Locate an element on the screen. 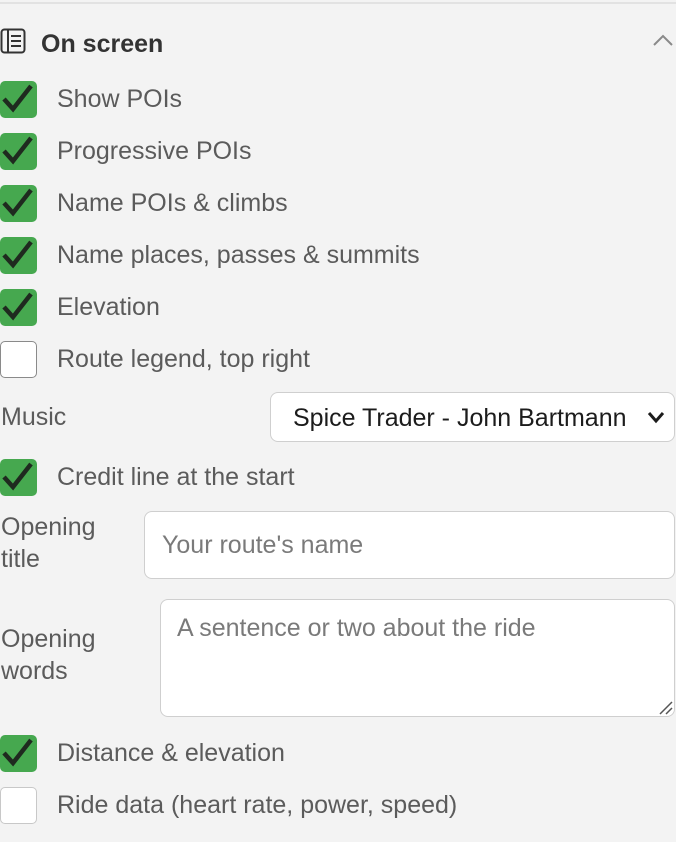 This screenshot has width=676, height=842. checkbox-row-ride-data: Ride data (heart rate, power, speed) is located at coordinates (338, 805).